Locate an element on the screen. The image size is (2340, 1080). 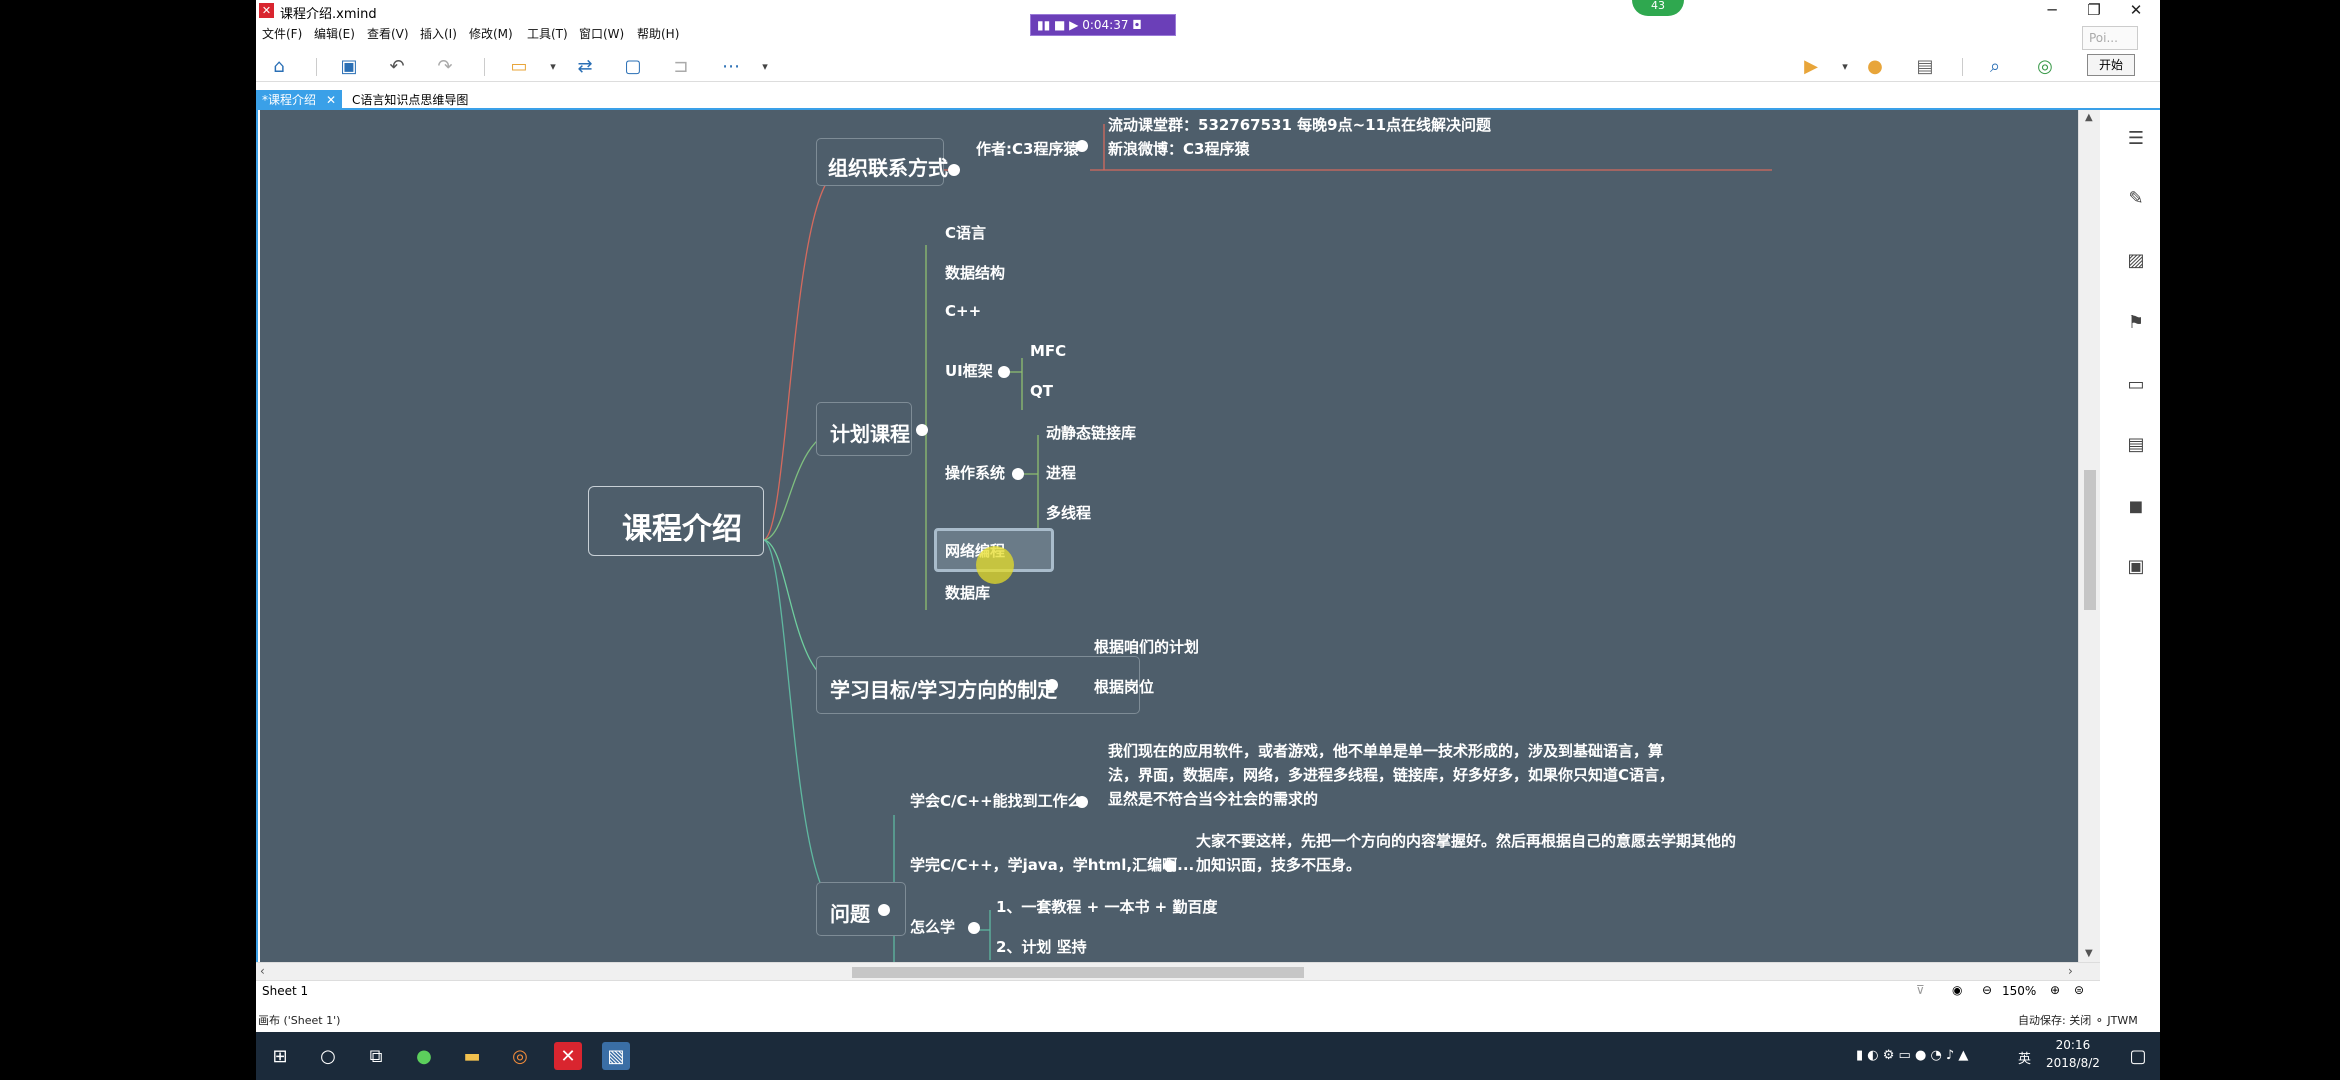
comment-icon: ◼ is located at coordinates (2136, 506).